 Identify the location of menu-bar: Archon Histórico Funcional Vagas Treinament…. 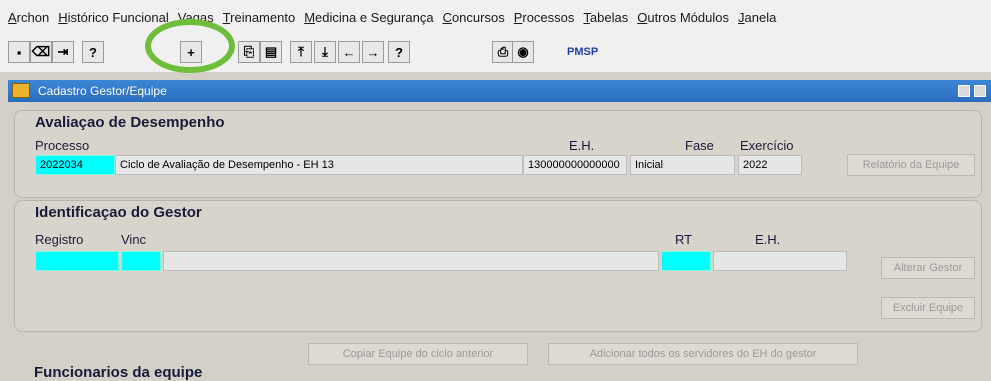
(495, 17).